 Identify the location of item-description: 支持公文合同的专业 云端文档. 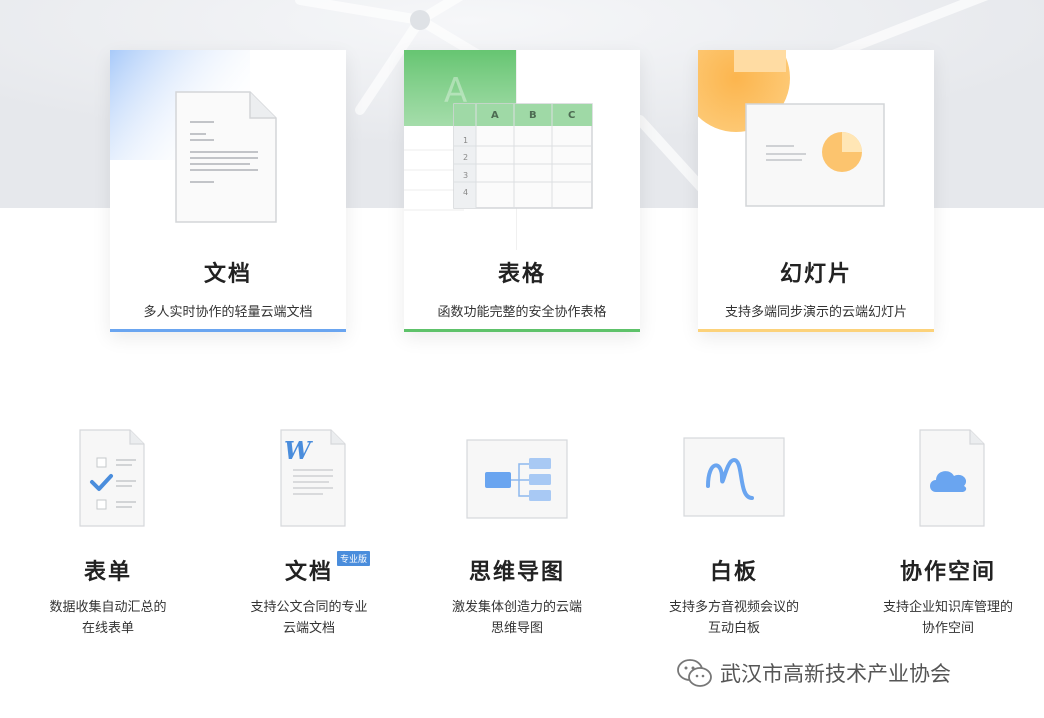
(309, 618).